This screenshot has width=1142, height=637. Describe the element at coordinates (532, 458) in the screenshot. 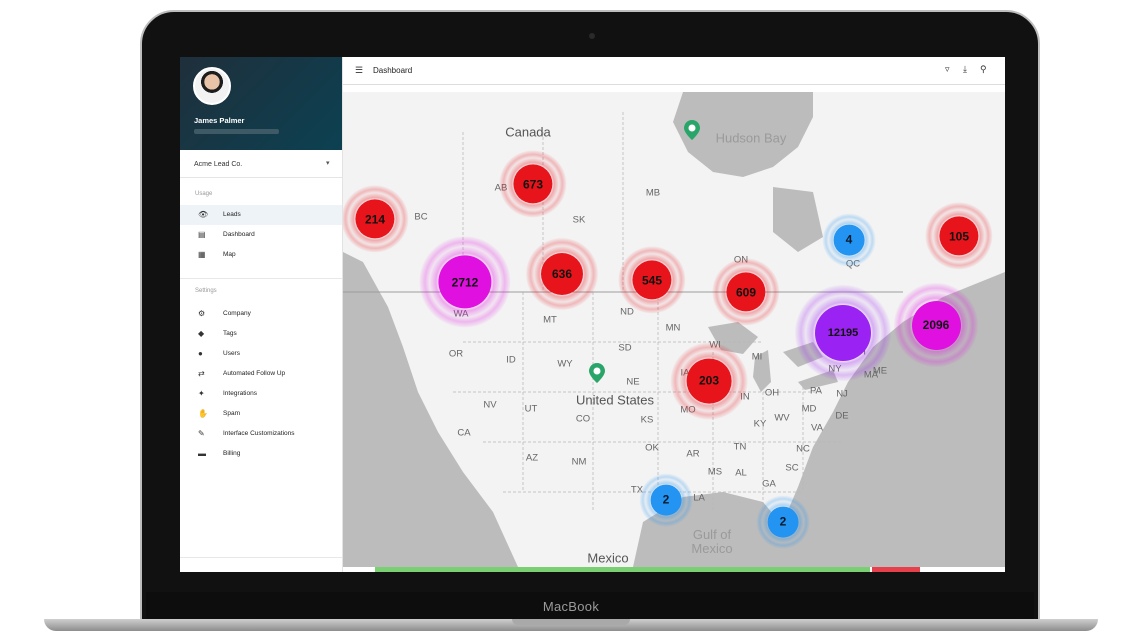

I see `region-label-az: AZ` at that location.